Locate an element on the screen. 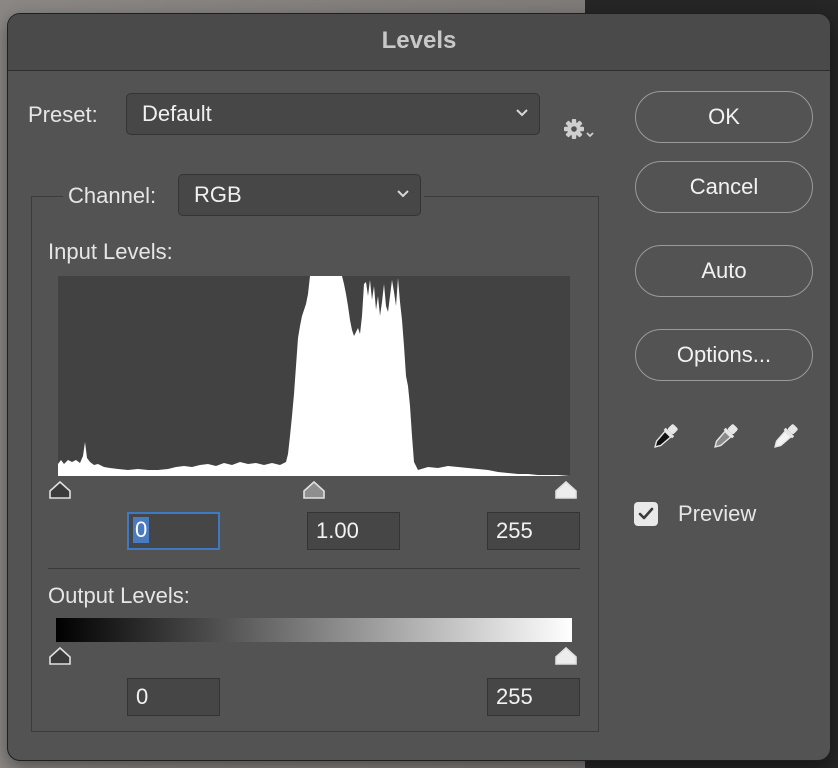 The image size is (838, 768). eyedropper-gray-icon is located at coordinates (725, 437).